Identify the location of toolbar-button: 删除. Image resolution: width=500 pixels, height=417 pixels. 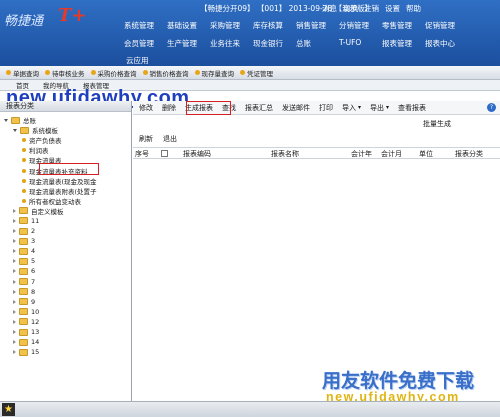
(169, 108).